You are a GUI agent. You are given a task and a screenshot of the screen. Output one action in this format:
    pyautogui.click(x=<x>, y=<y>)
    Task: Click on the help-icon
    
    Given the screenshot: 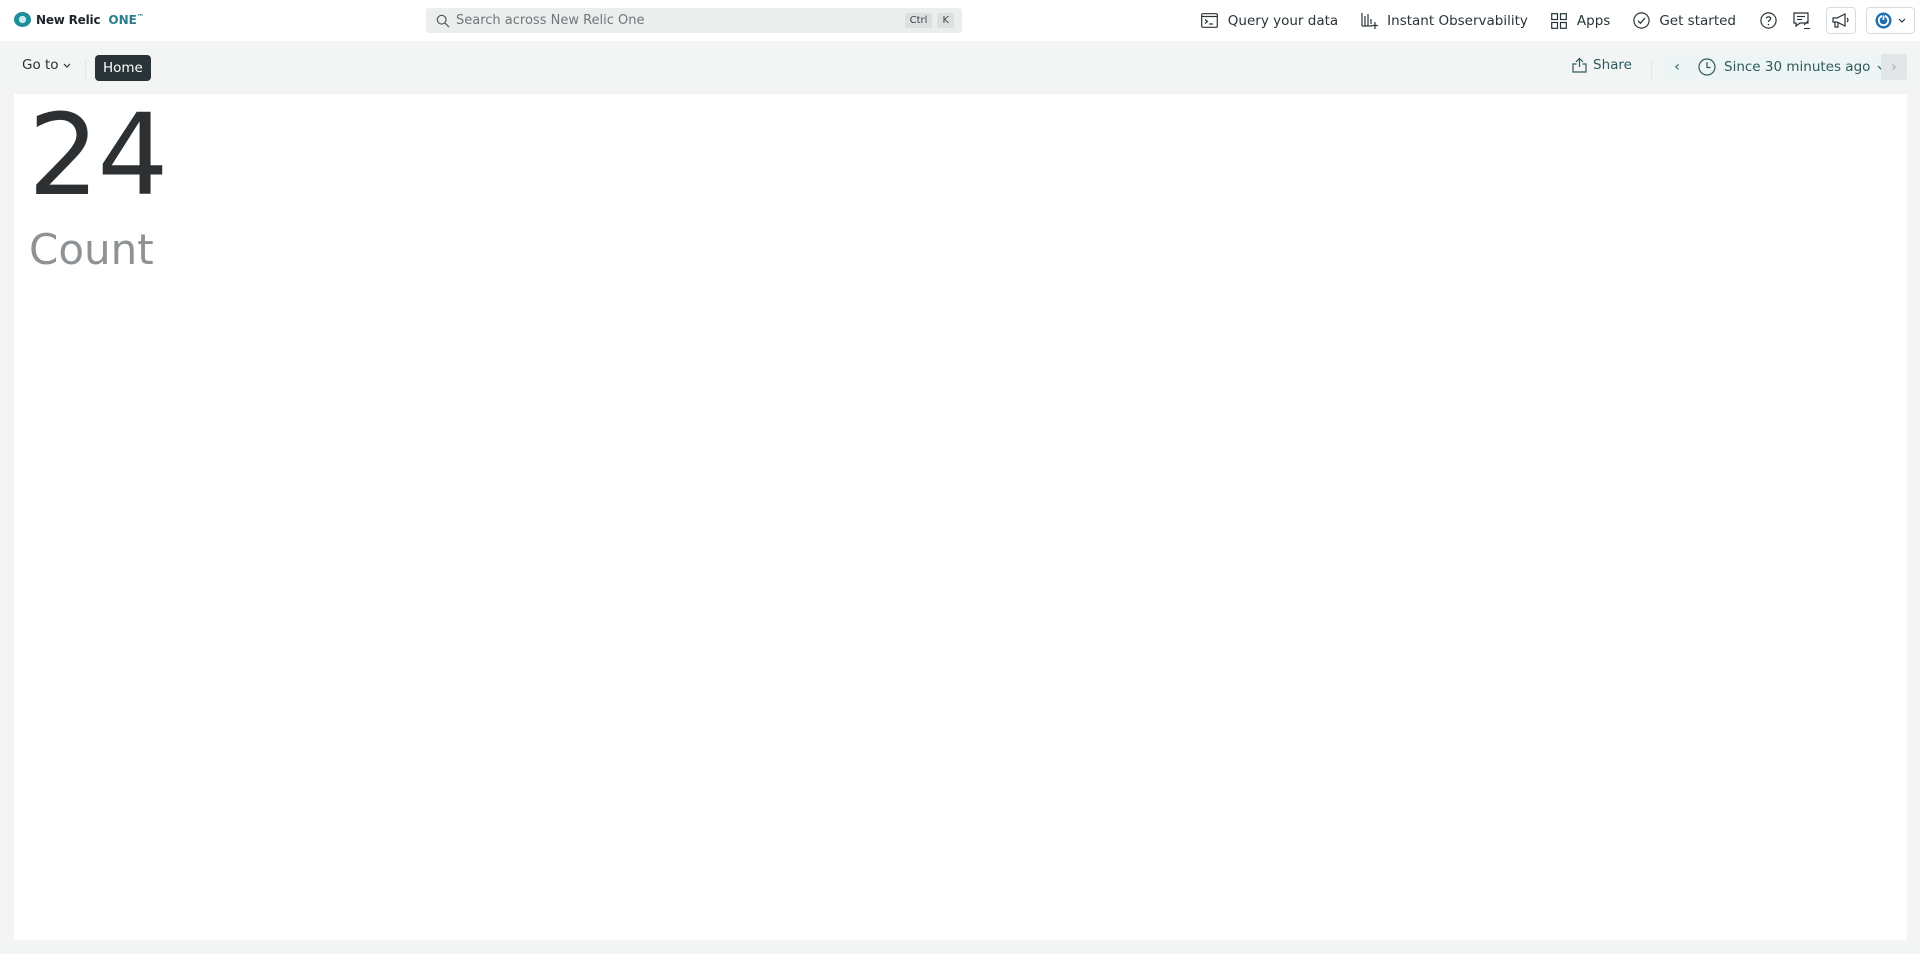 What is the action you would take?
    pyautogui.click(x=1768, y=20)
    